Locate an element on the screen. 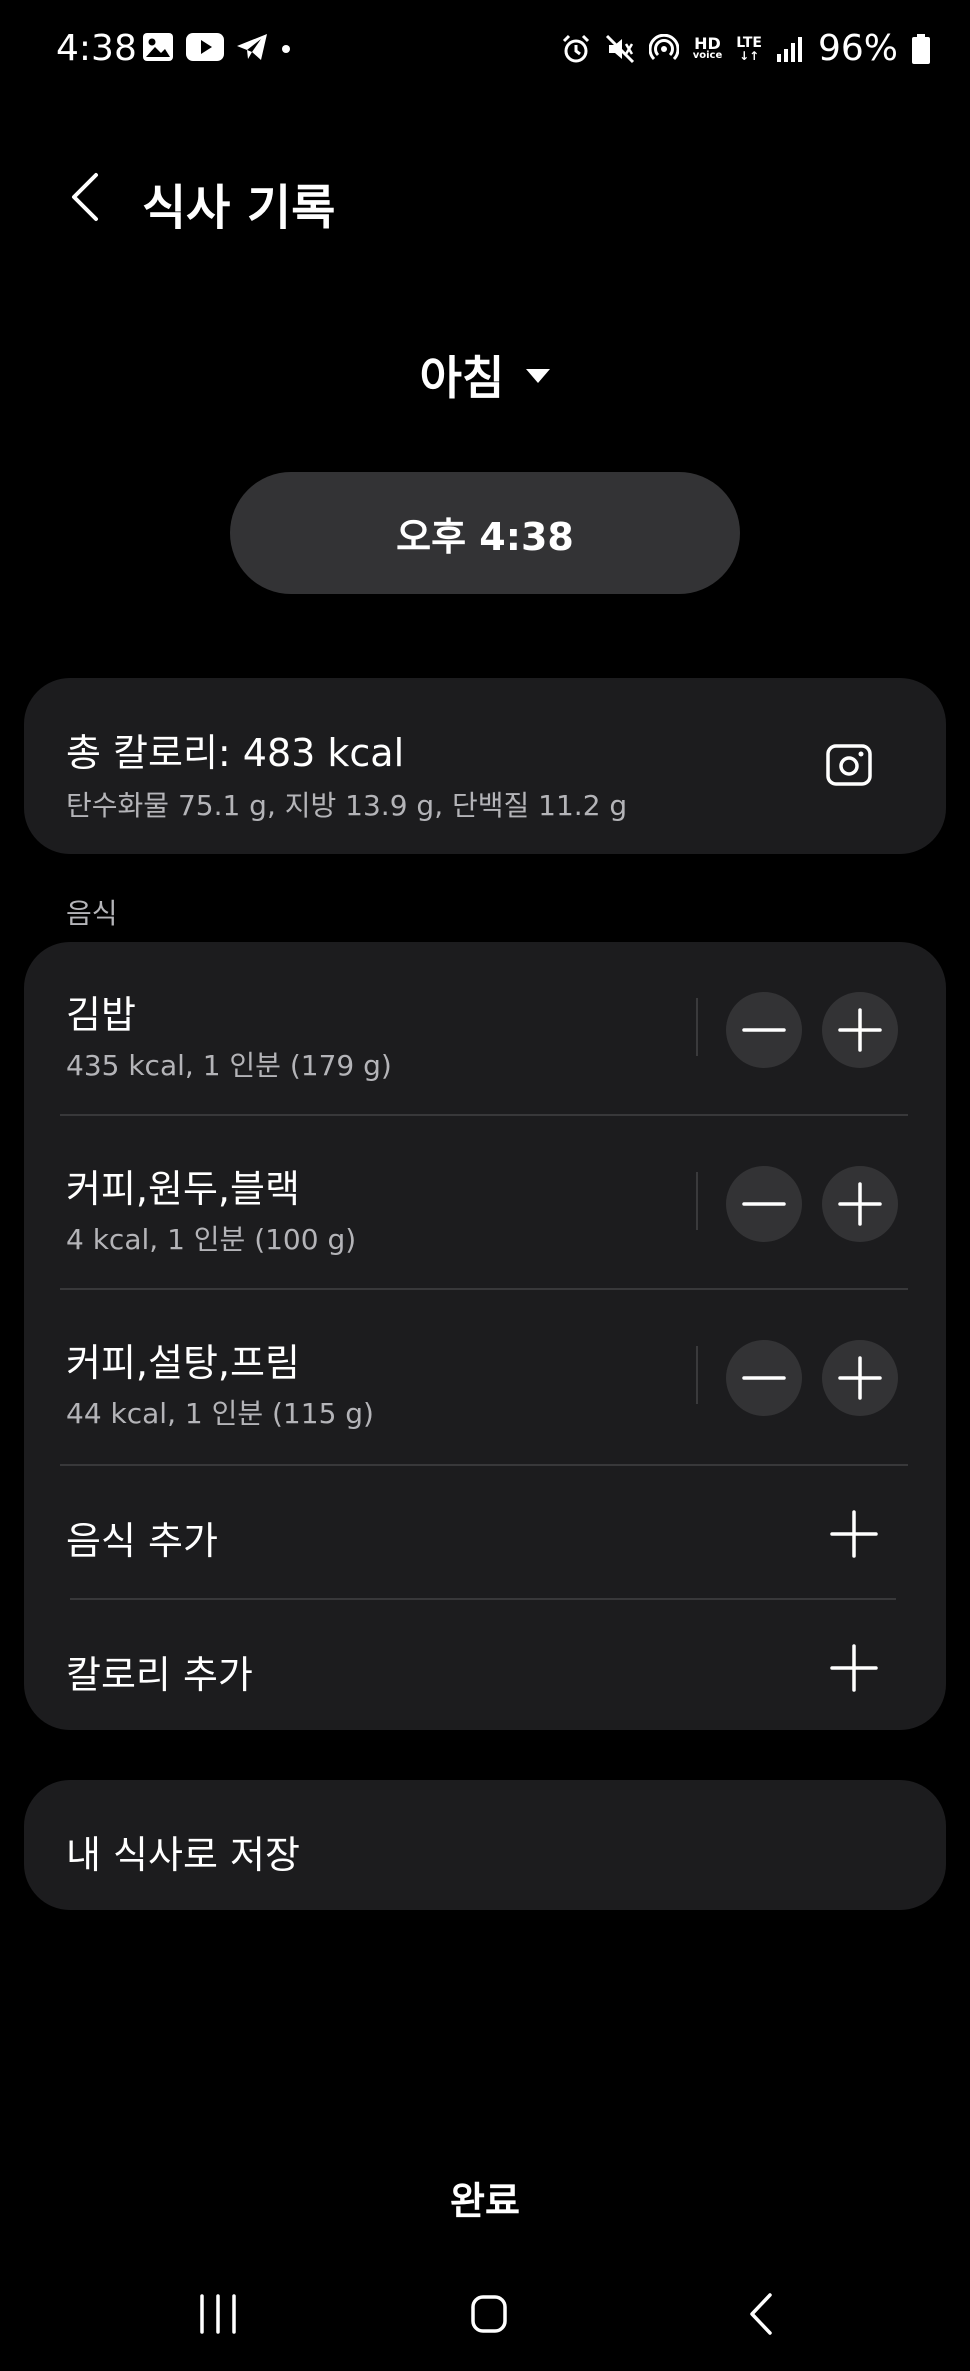 This screenshot has width=970, height=2371. photo-button is located at coordinates (849, 765).